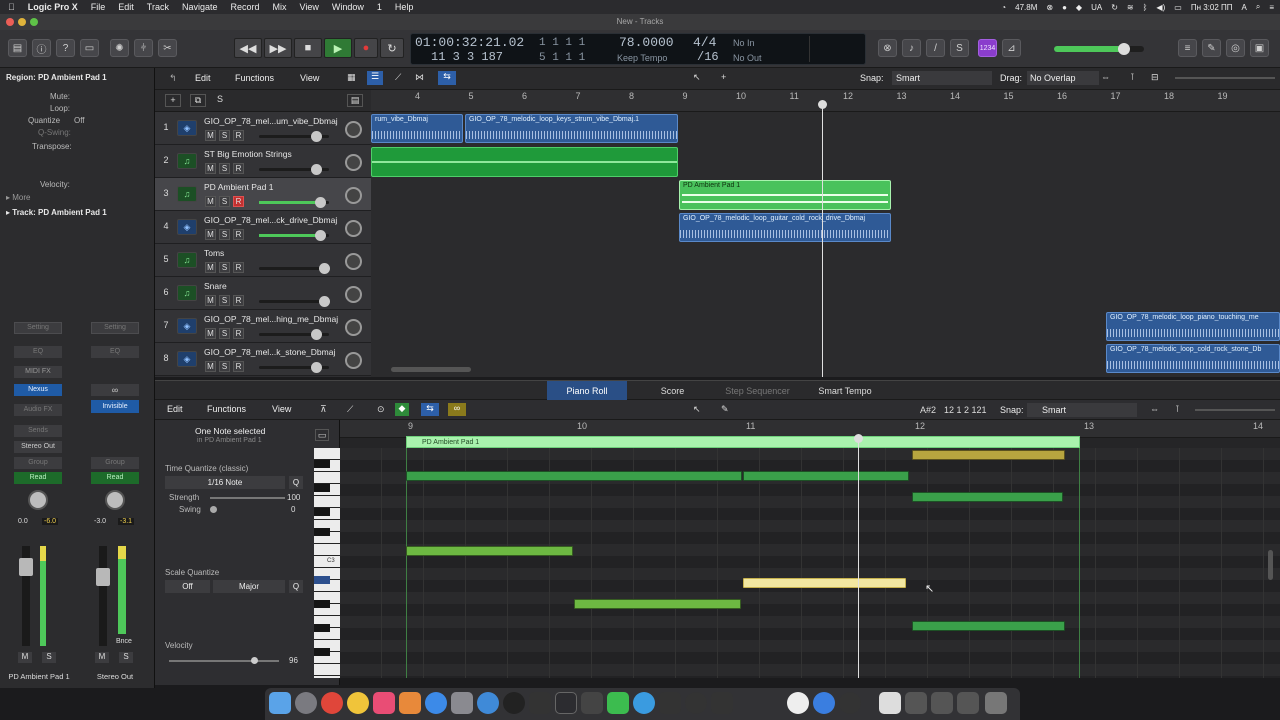  What do you see at coordinates (1105, 77) in the screenshot?
I see `waveform-zoom-icon: ⇔` at bounding box center [1105, 77].